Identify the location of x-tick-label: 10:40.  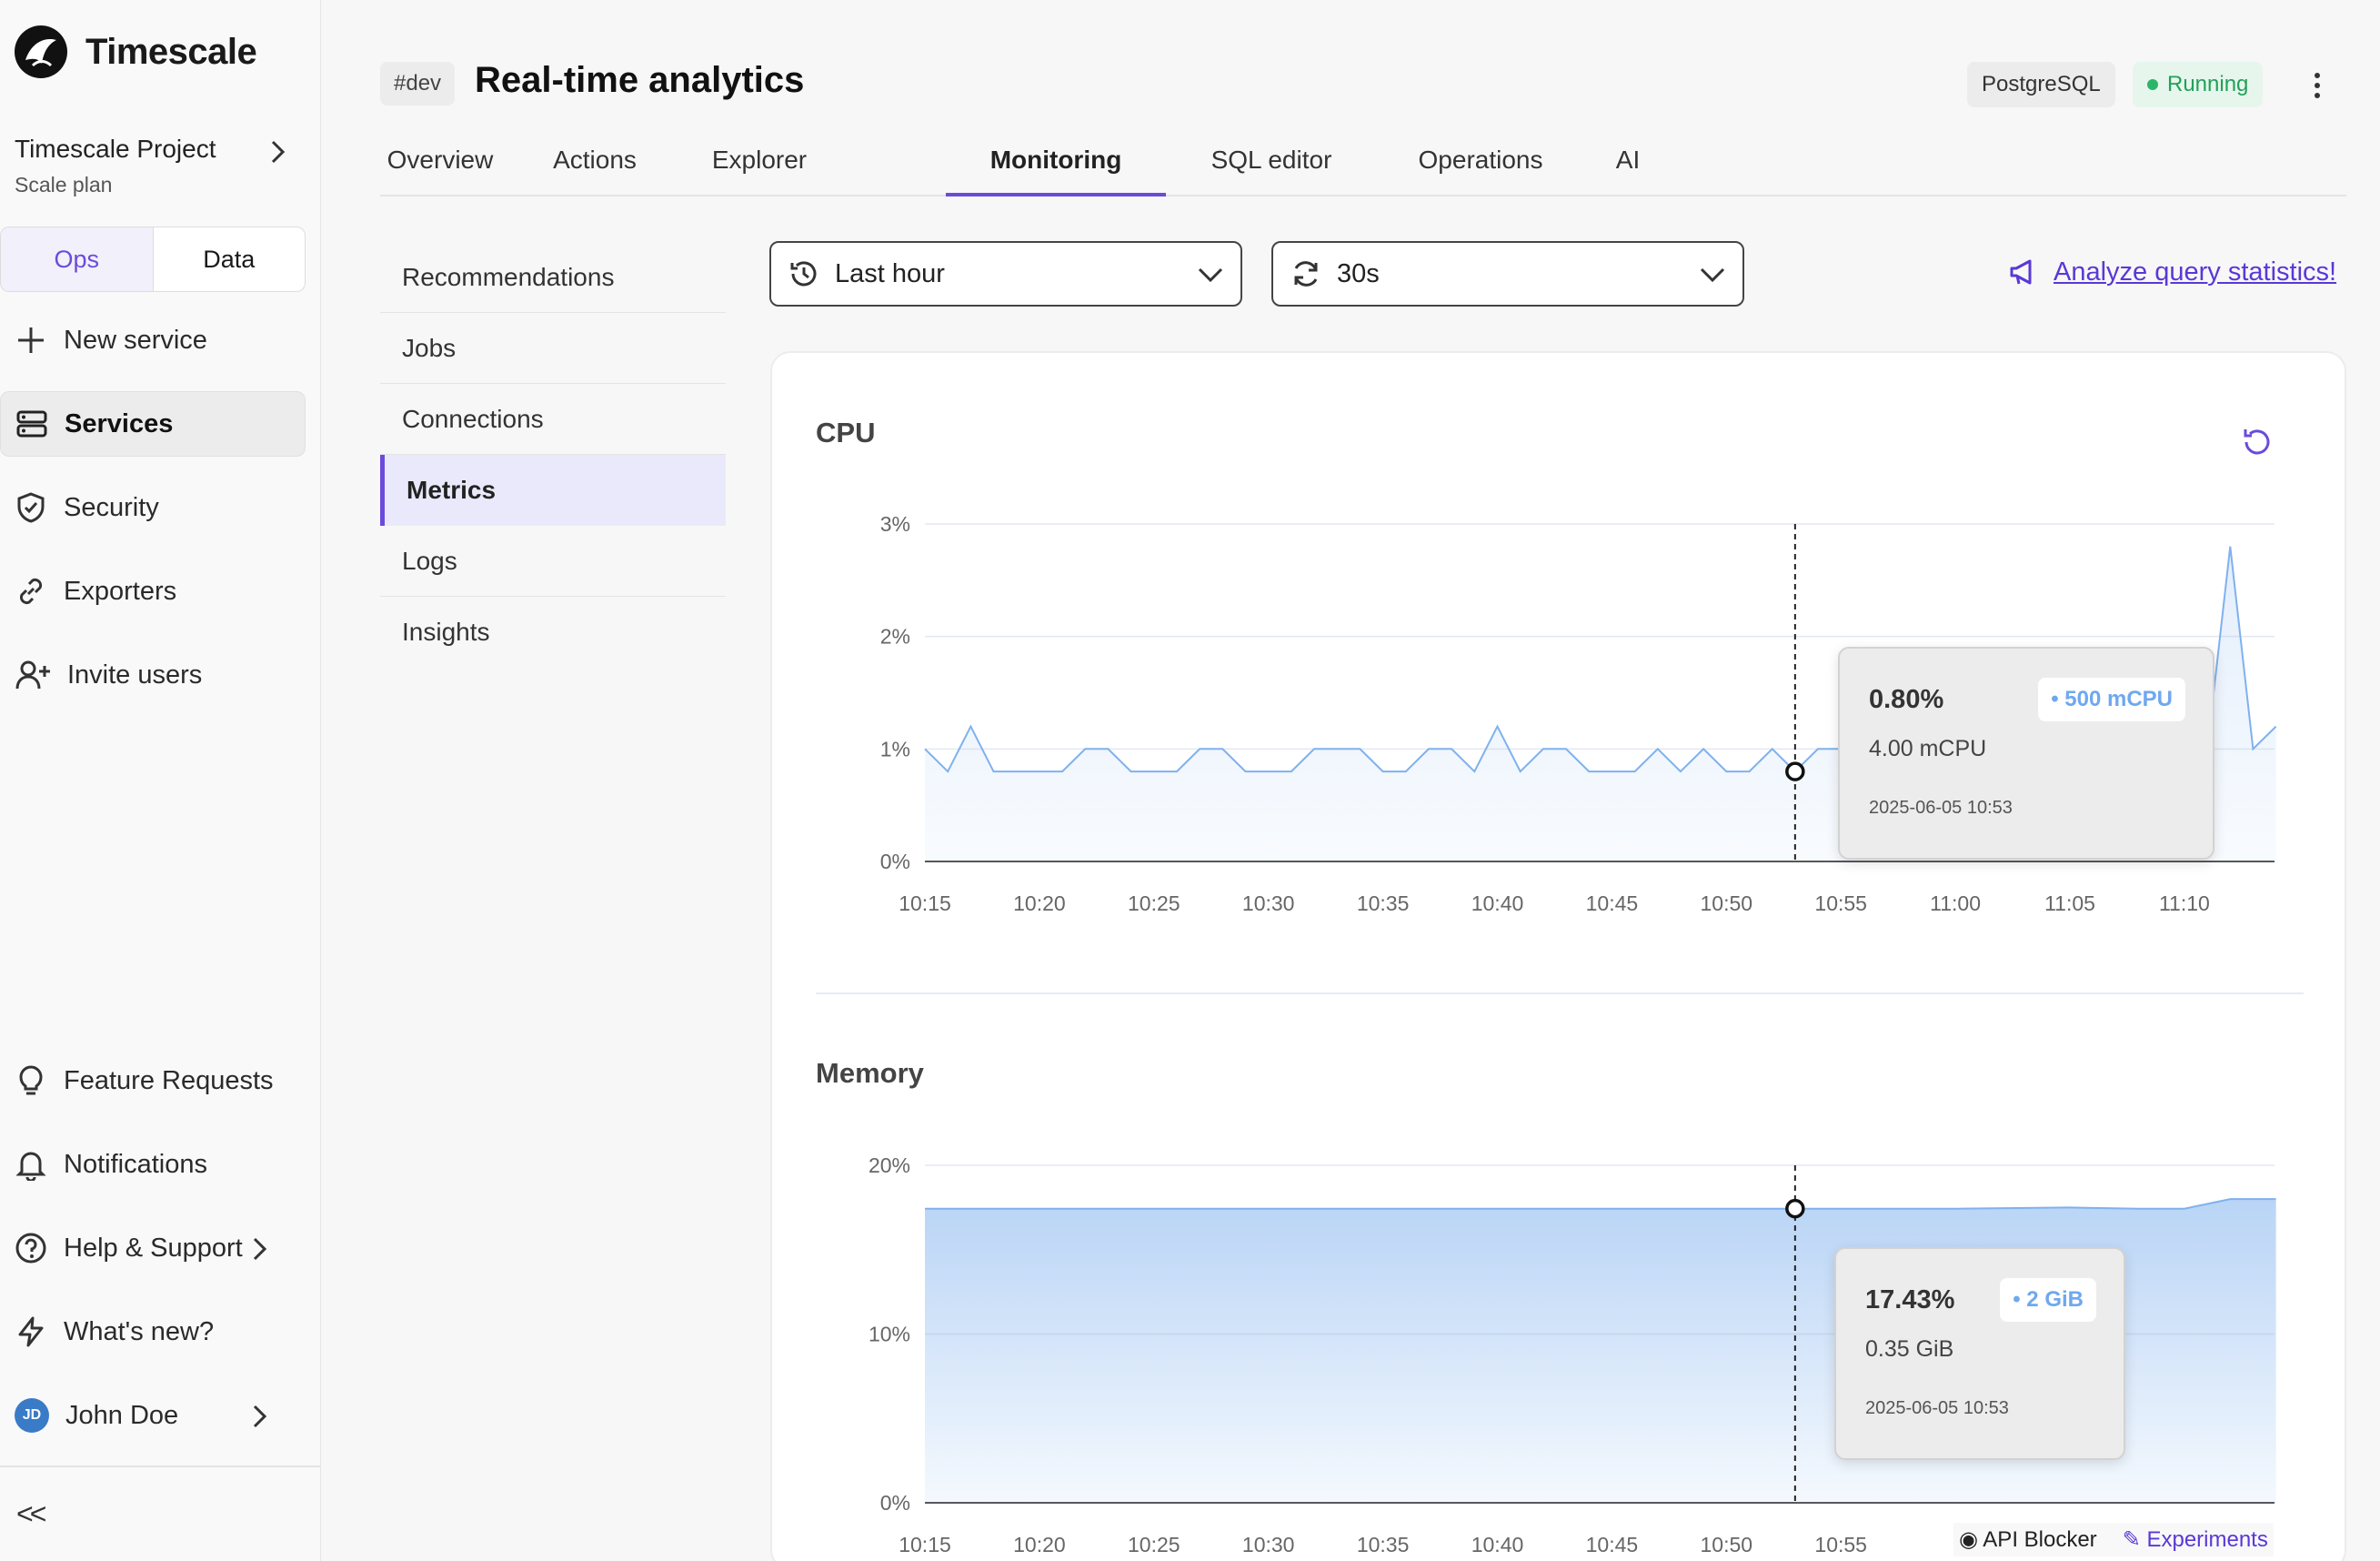
(1498, 1545).